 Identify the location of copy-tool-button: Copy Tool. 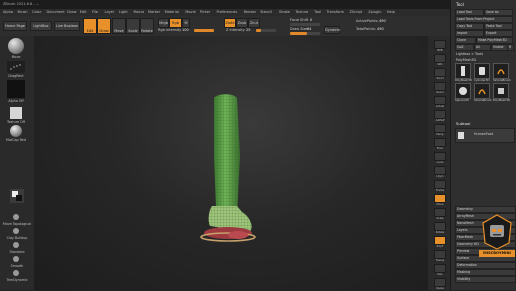
(469, 26).